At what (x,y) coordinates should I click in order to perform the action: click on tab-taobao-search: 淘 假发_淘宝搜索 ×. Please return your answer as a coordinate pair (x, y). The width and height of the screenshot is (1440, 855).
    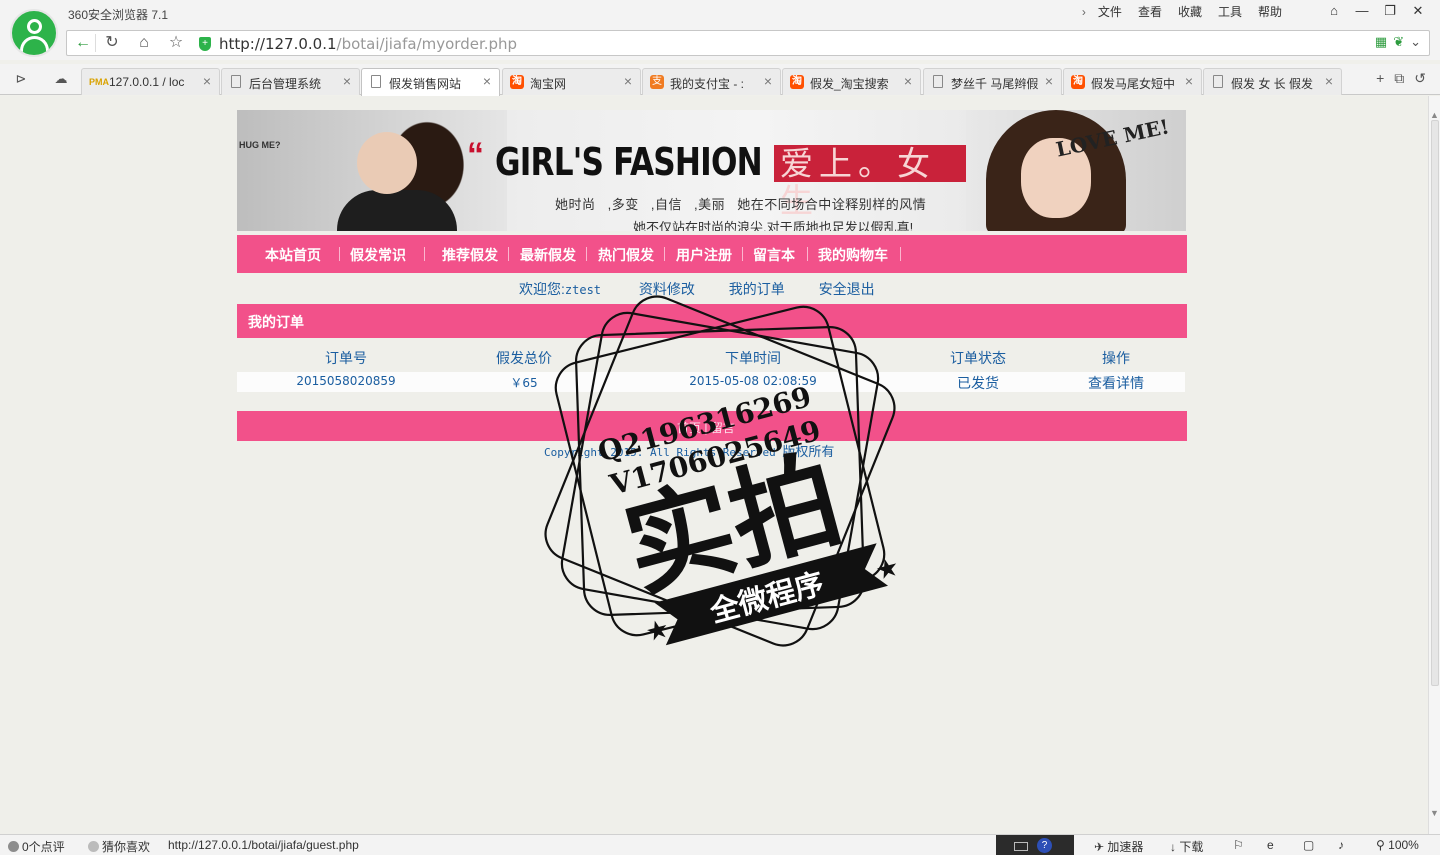
    Looking at the image, I should click on (851, 81).